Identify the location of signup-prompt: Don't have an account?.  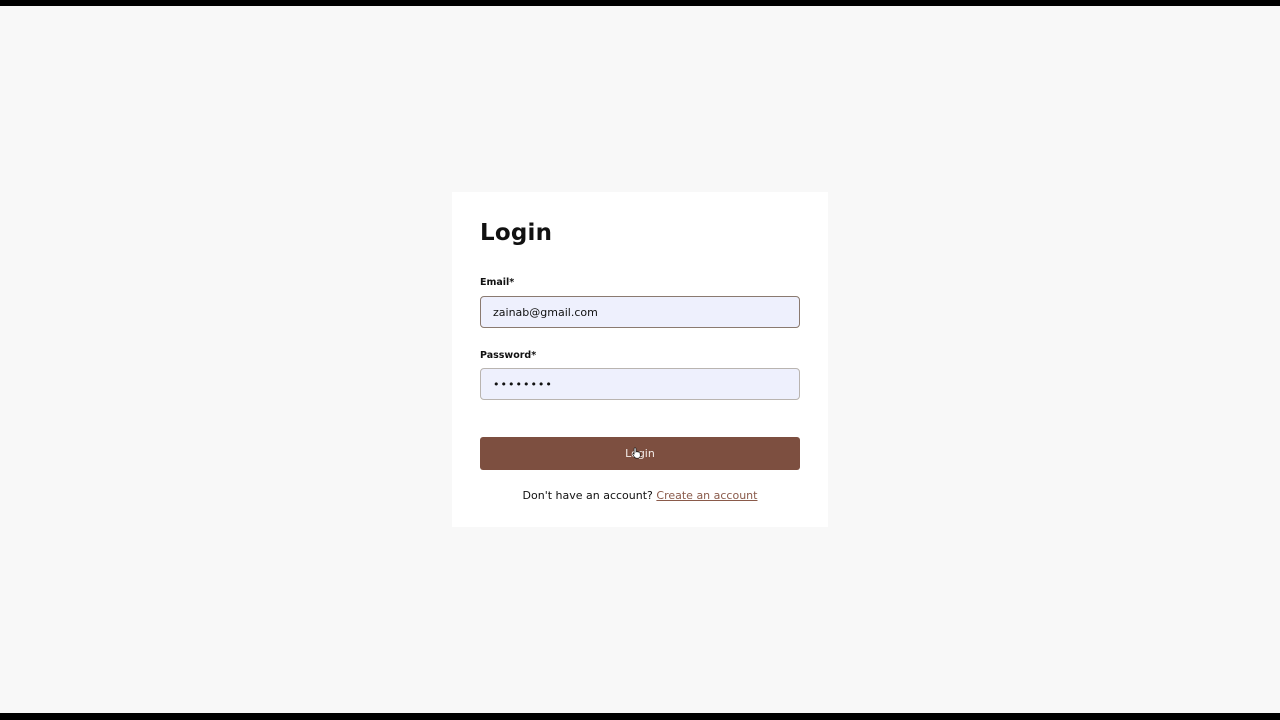
(587, 495).